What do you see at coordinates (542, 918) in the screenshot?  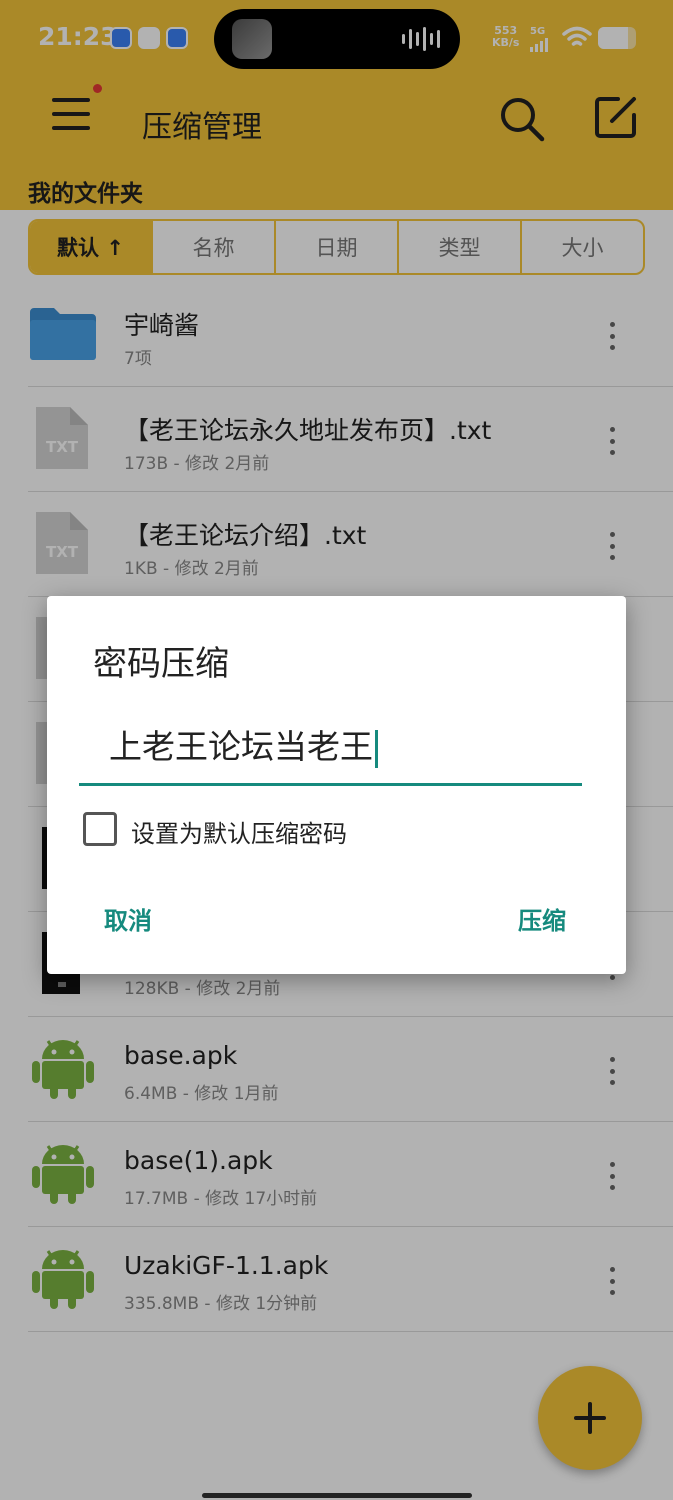 I see `compress-button: 压缩` at bounding box center [542, 918].